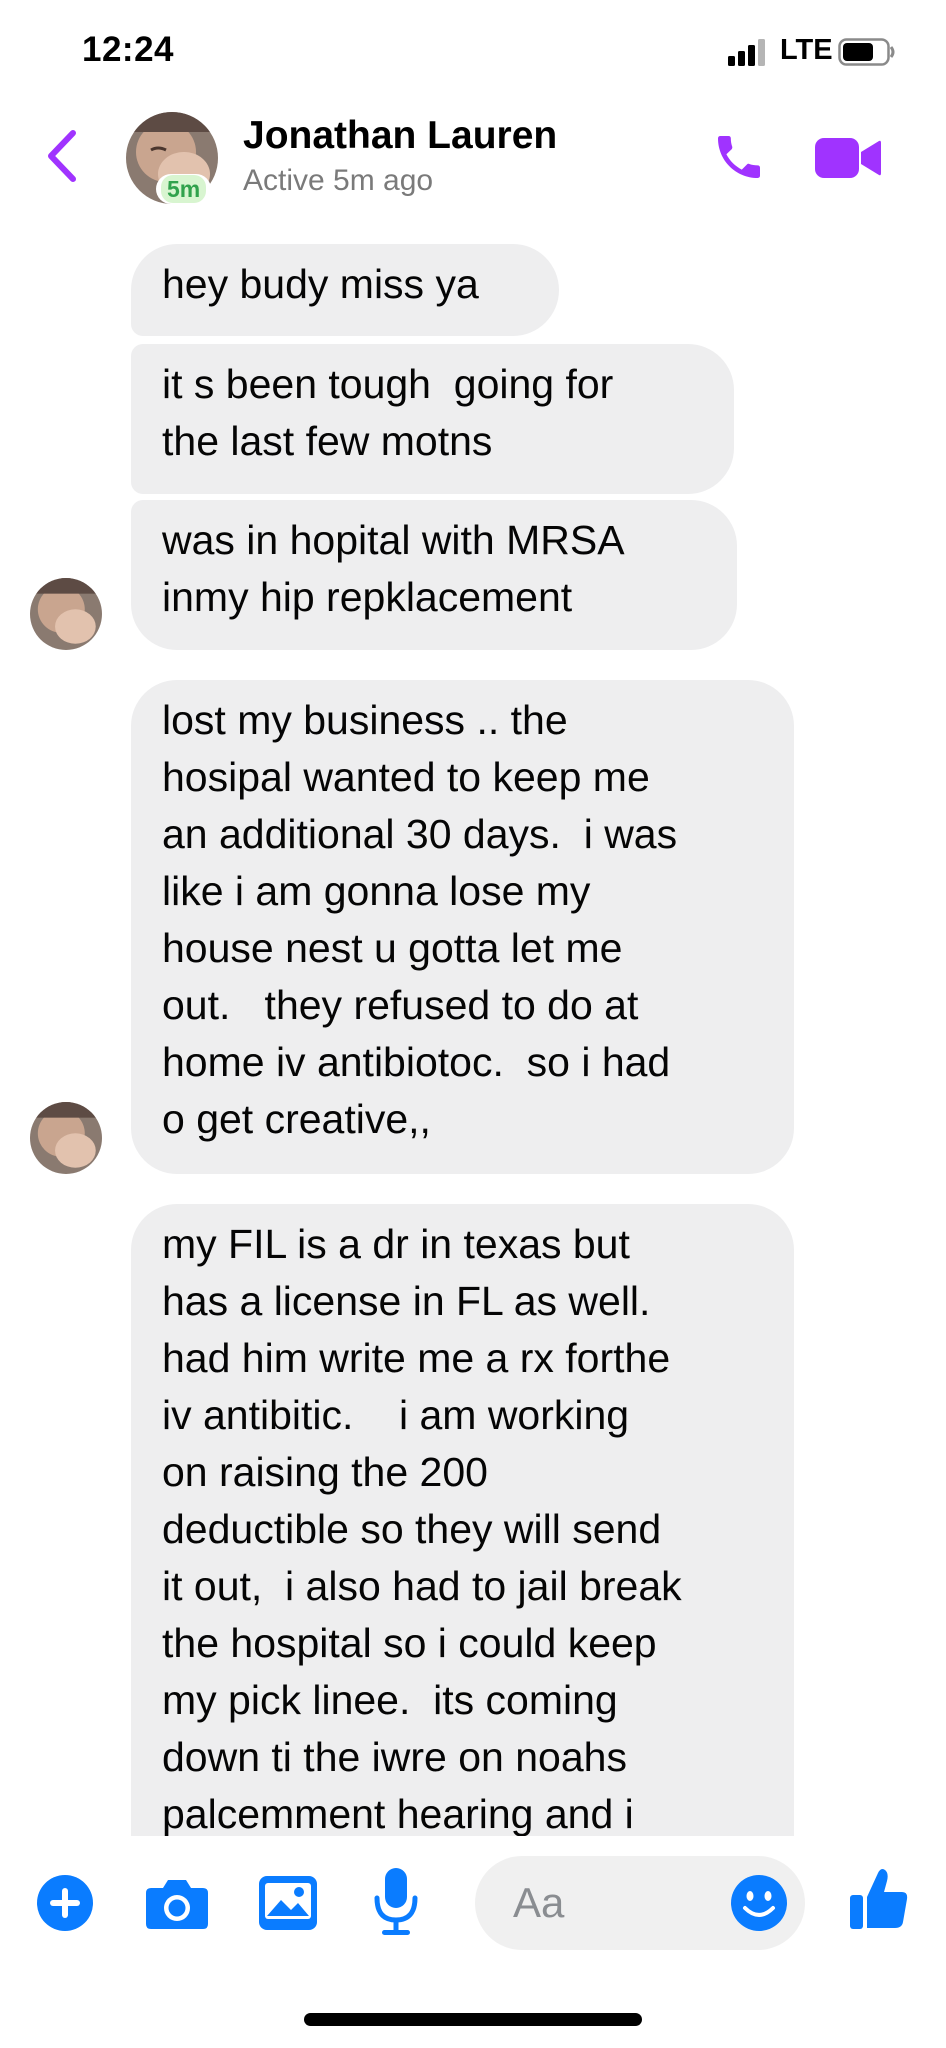 This screenshot has height=2048, width=946. What do you see at coordinates (345, 290) in the screenshot?
I see `message-bubble: hey budy miss ya` at bounding box center [345, 290].